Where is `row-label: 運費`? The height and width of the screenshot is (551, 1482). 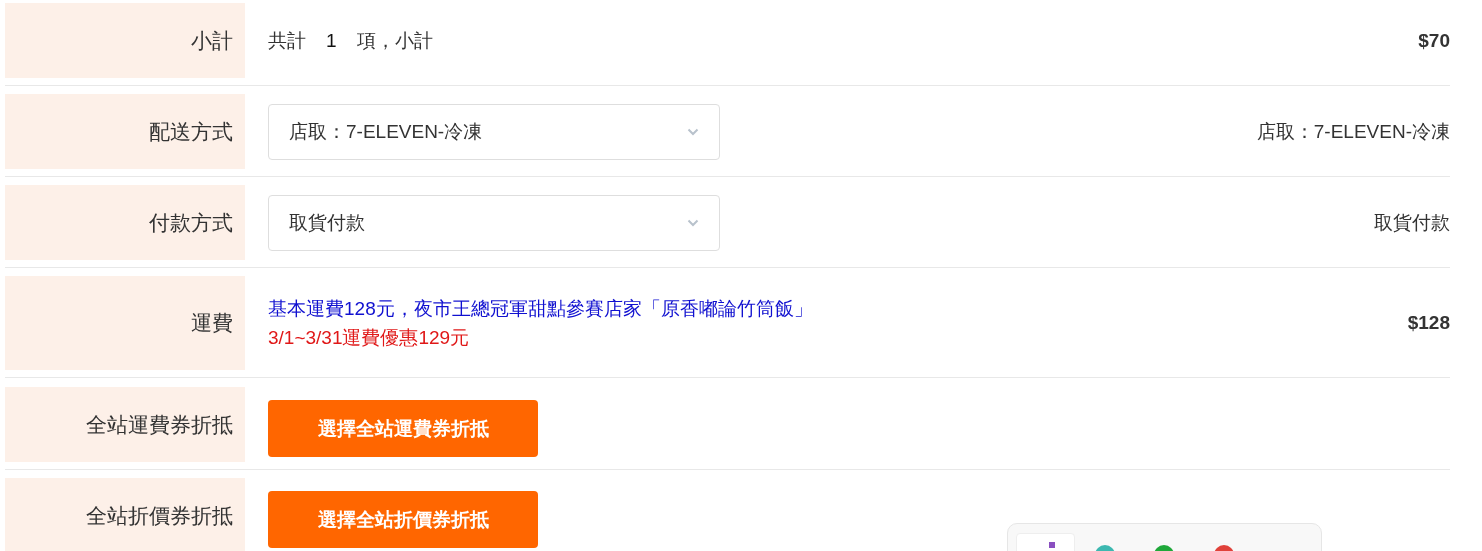
row-label: 運費 is located at coordinates (125, 323).